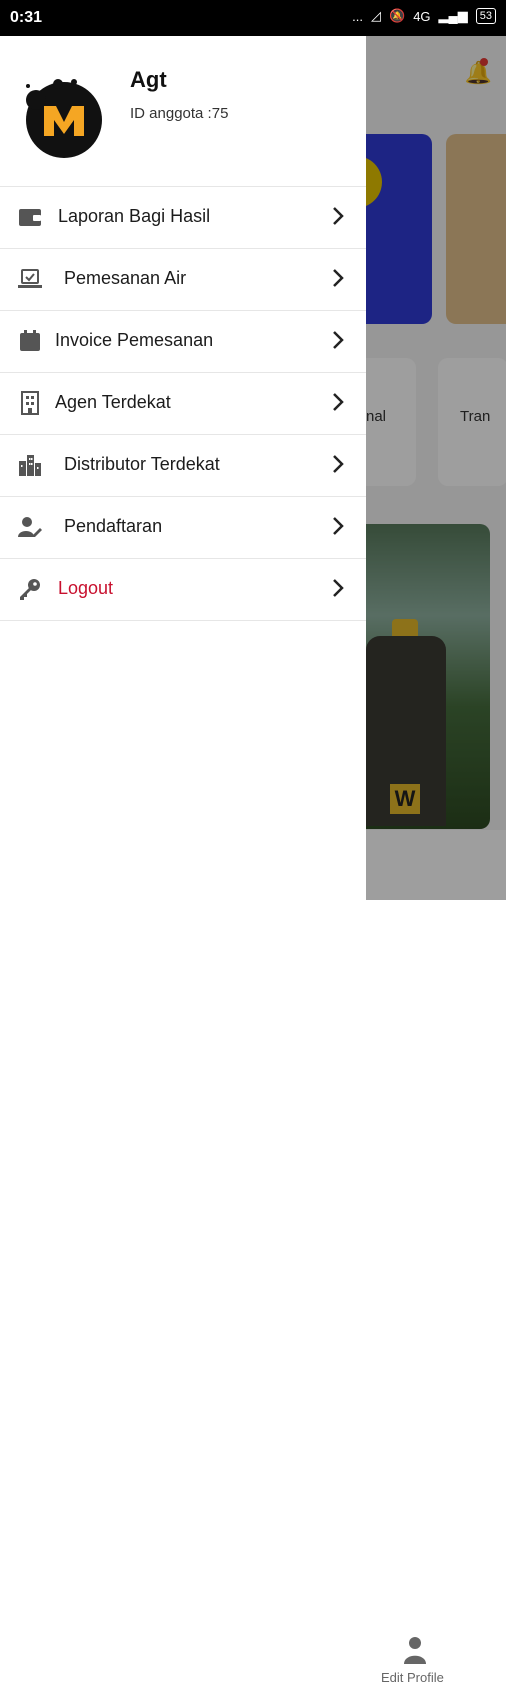  I want to click on menu-item-pemesanan-air: Pemesanan Air, so click(183, 280).